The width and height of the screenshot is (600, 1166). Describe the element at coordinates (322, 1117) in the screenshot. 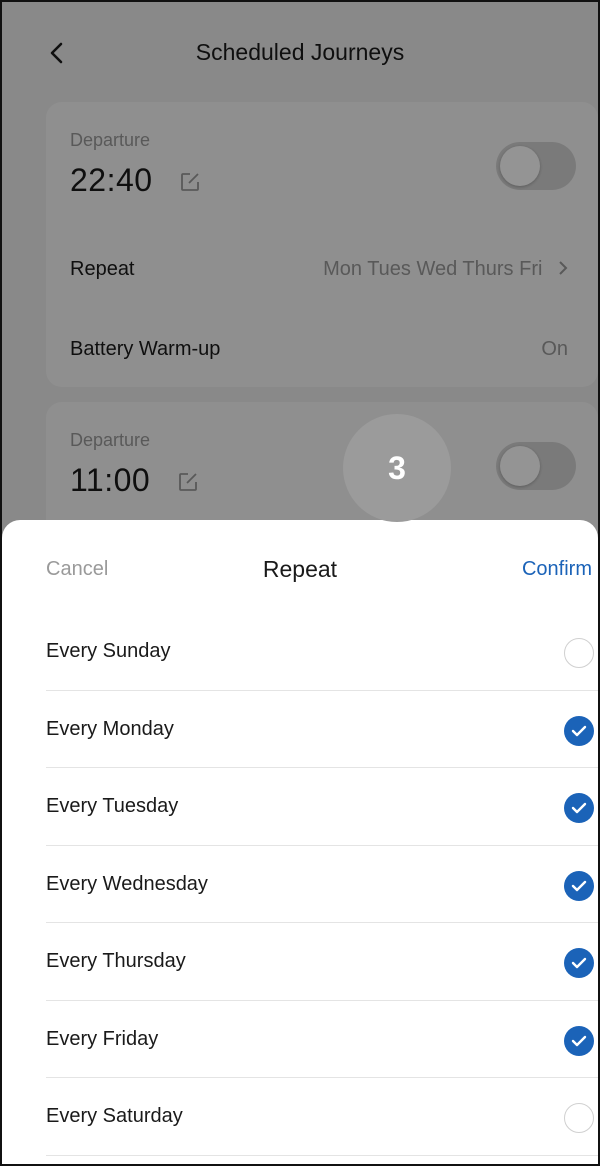

I see `option-saturday: Every Saturday` at that location.